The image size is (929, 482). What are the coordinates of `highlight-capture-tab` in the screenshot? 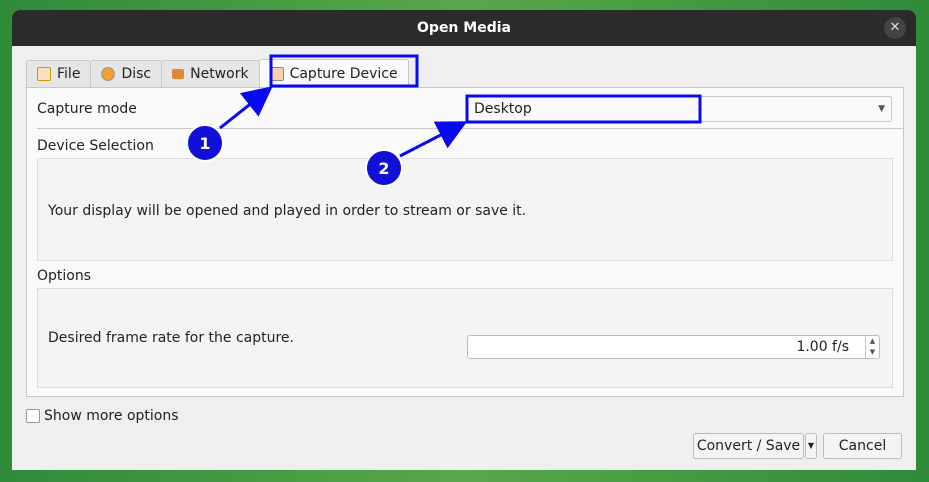 It's located at (344, 71).